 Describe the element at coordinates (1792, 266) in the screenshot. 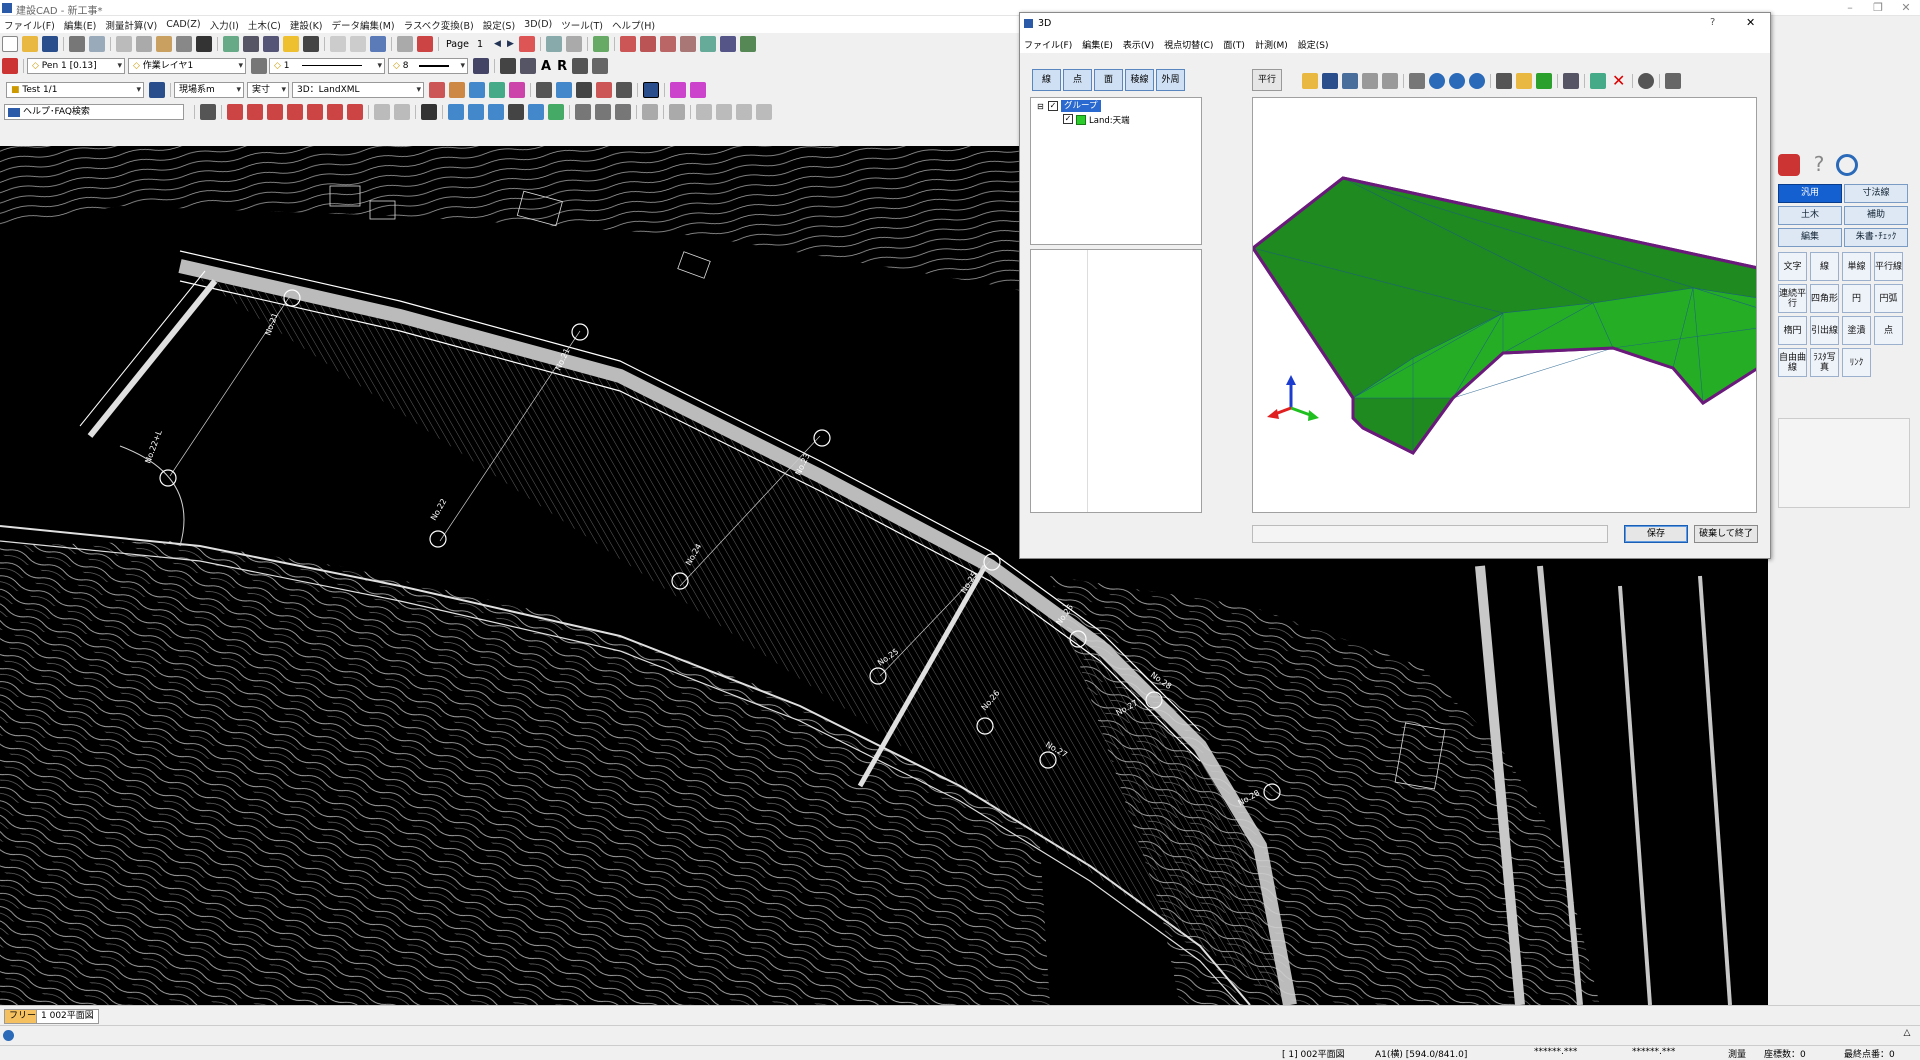

I see `tool-text: 文字` at that location.